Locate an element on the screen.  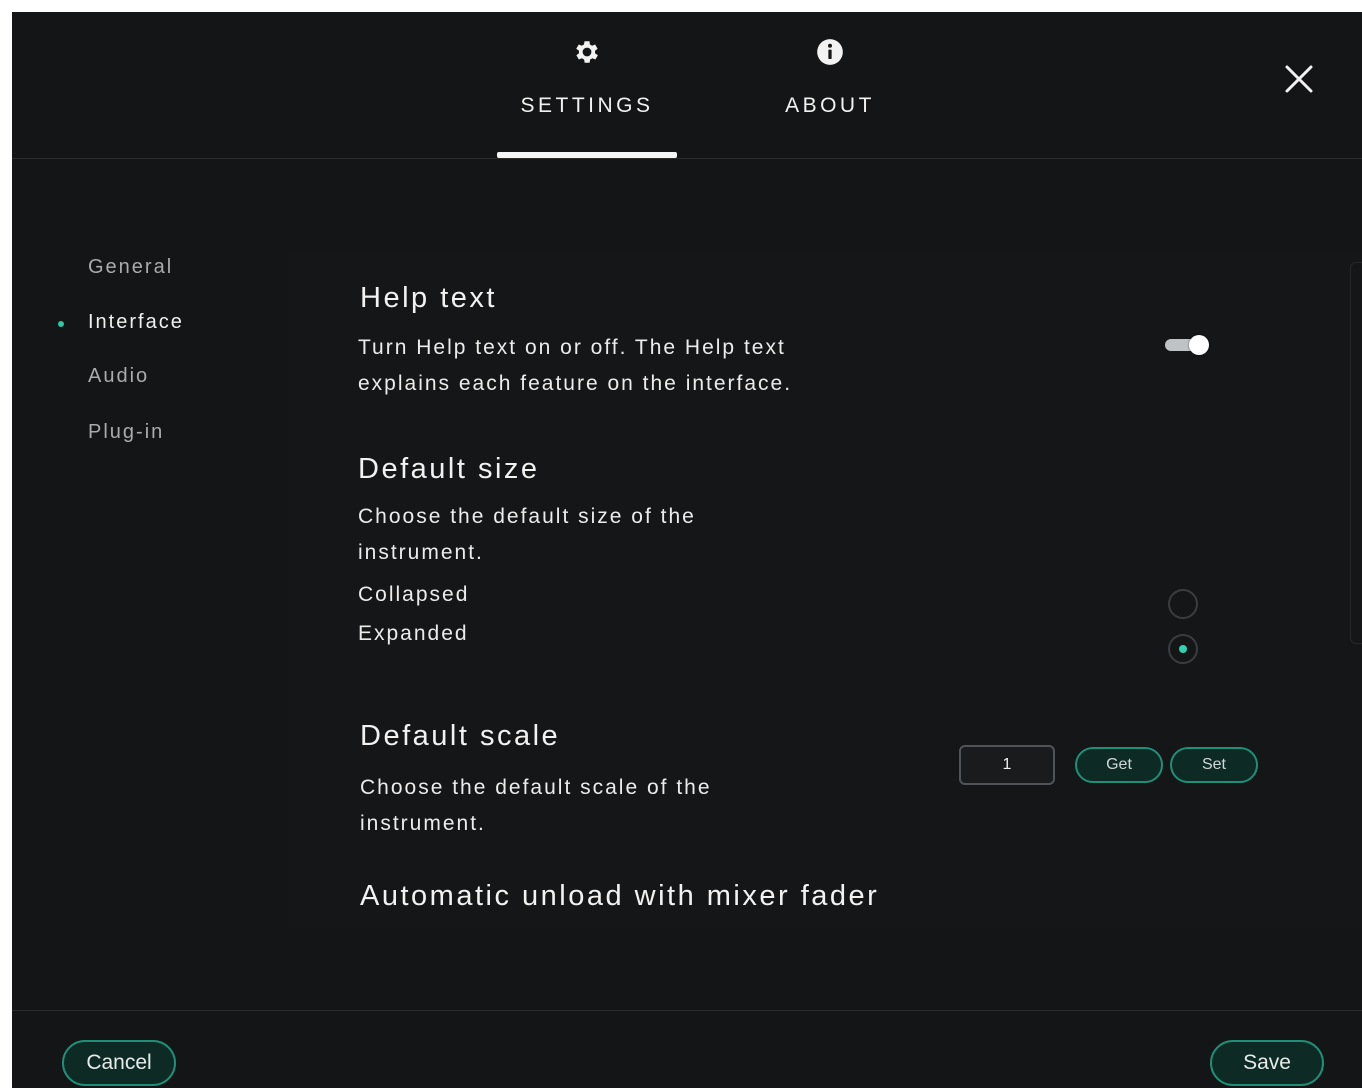
header: SETTINGS ABOUT is located at coordinates (687, 85).